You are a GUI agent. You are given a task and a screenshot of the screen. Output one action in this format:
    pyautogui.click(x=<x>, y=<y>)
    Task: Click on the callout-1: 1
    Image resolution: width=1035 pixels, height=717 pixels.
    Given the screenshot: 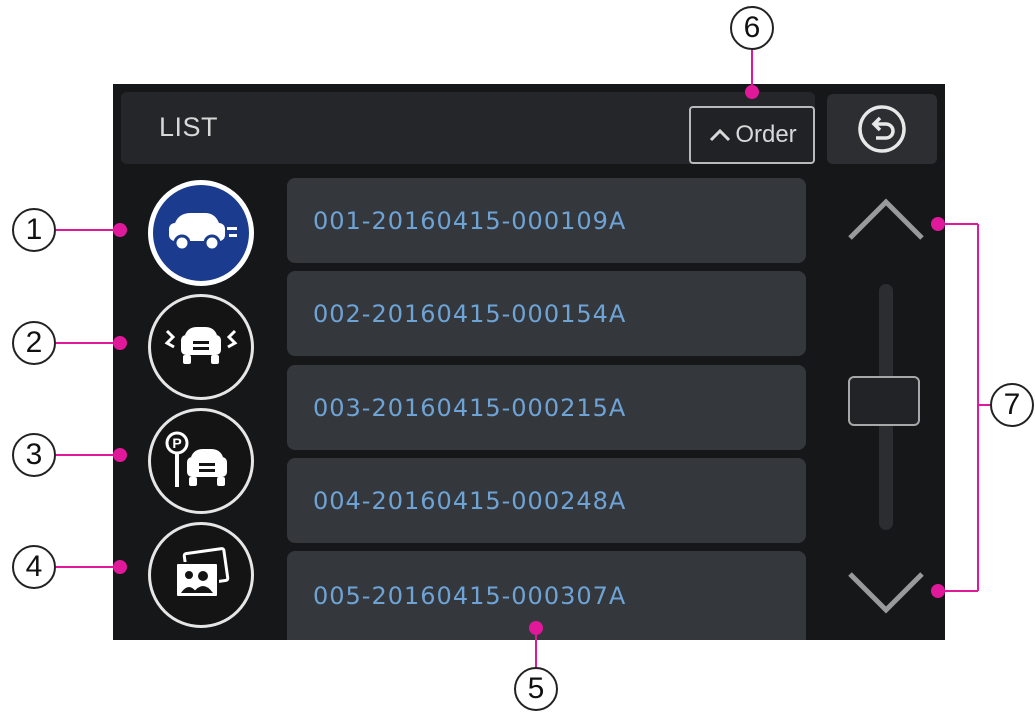 What is the action you would take?
    pyautogui.click(x=34, y=230)
    